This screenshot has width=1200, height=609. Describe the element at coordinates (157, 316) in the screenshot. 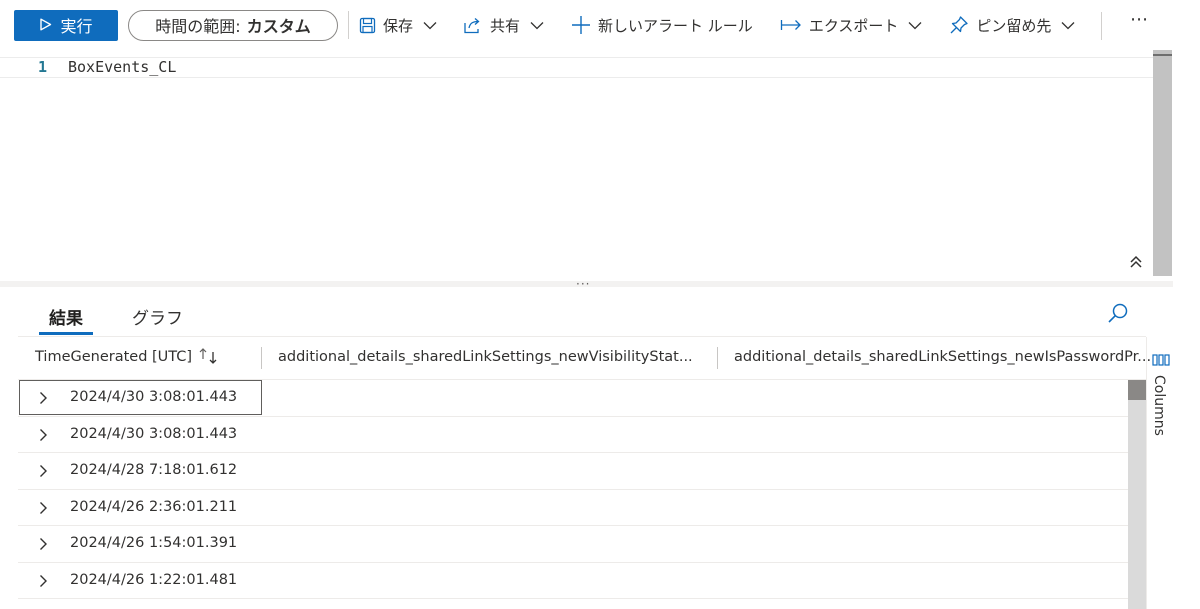

I see `tab-chart: グラフ` at that location.